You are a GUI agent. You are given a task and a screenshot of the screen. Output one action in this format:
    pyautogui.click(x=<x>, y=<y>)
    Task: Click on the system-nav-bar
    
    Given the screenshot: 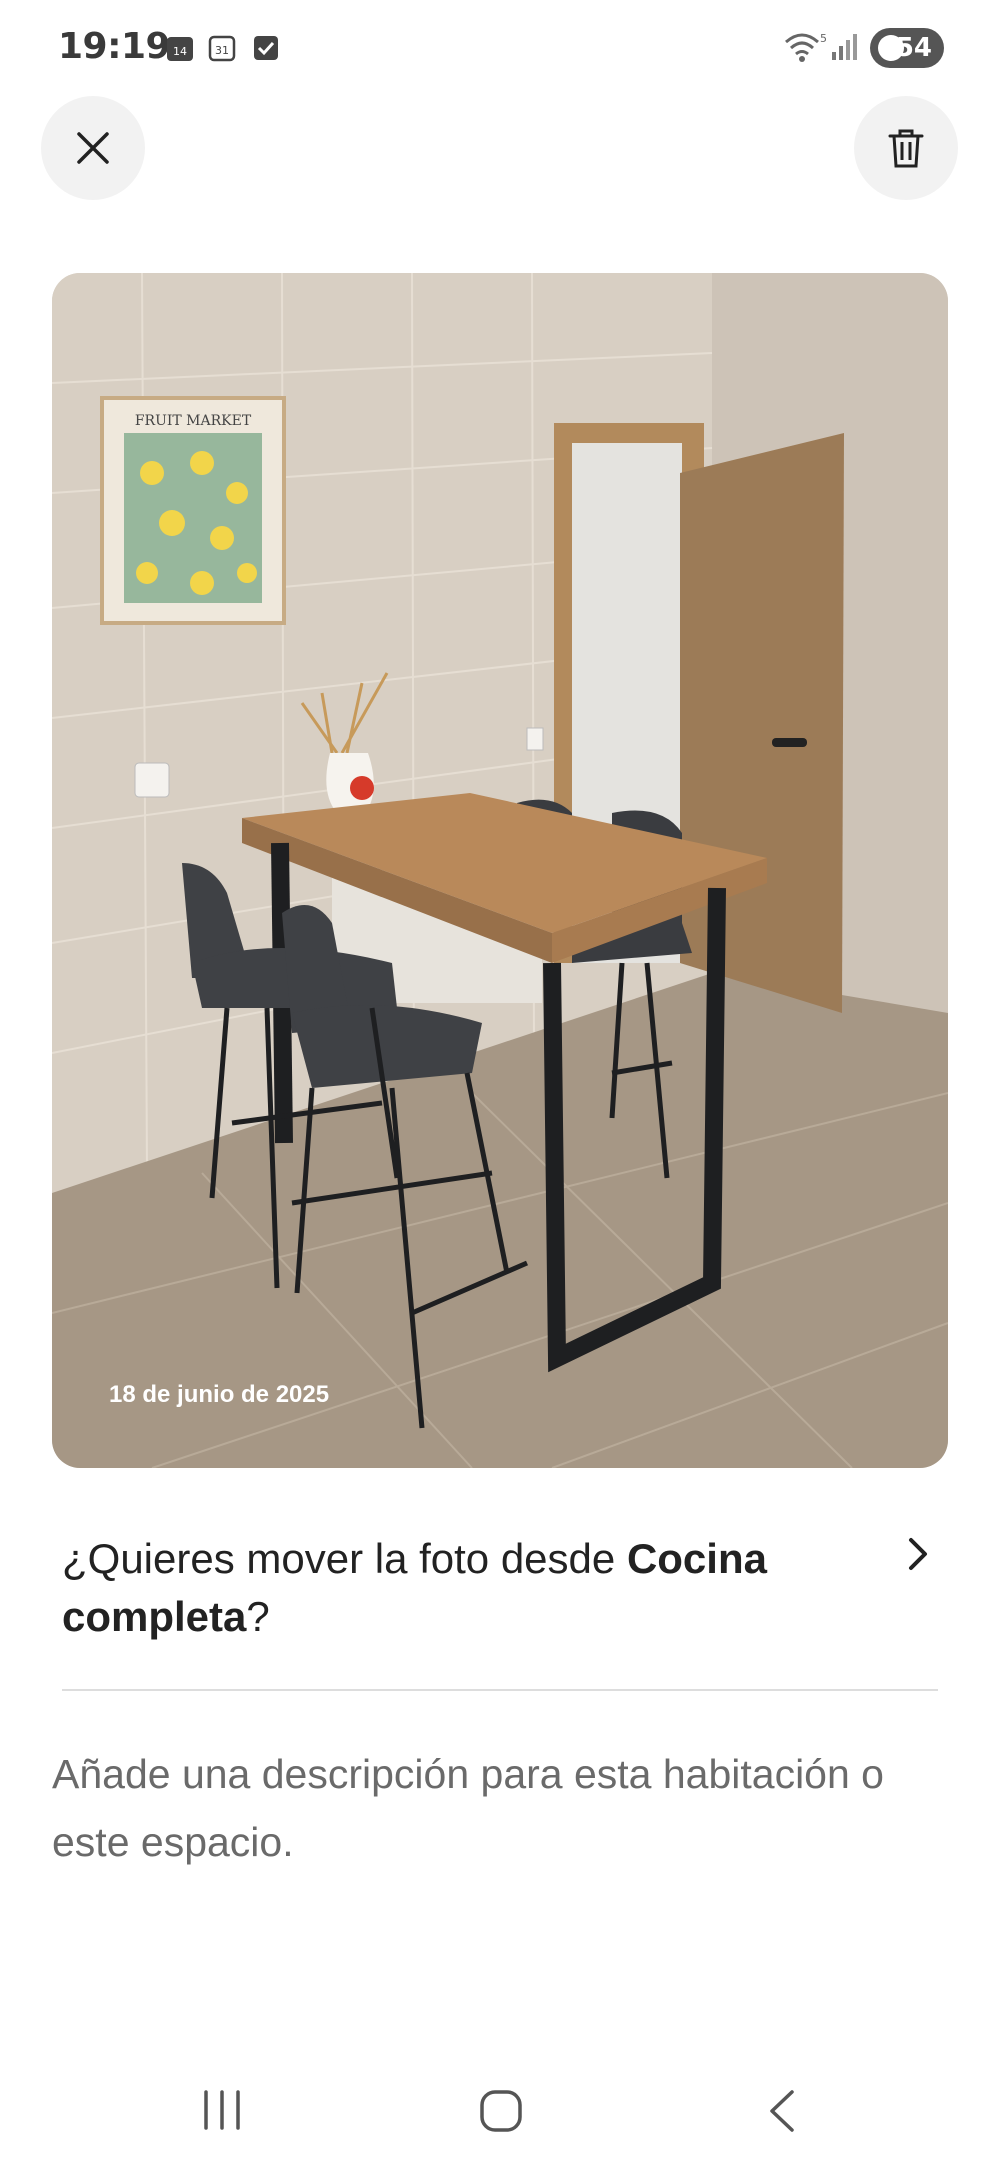 What is the action you would take?
    pyautogui.click(x=500, y=2113)
    